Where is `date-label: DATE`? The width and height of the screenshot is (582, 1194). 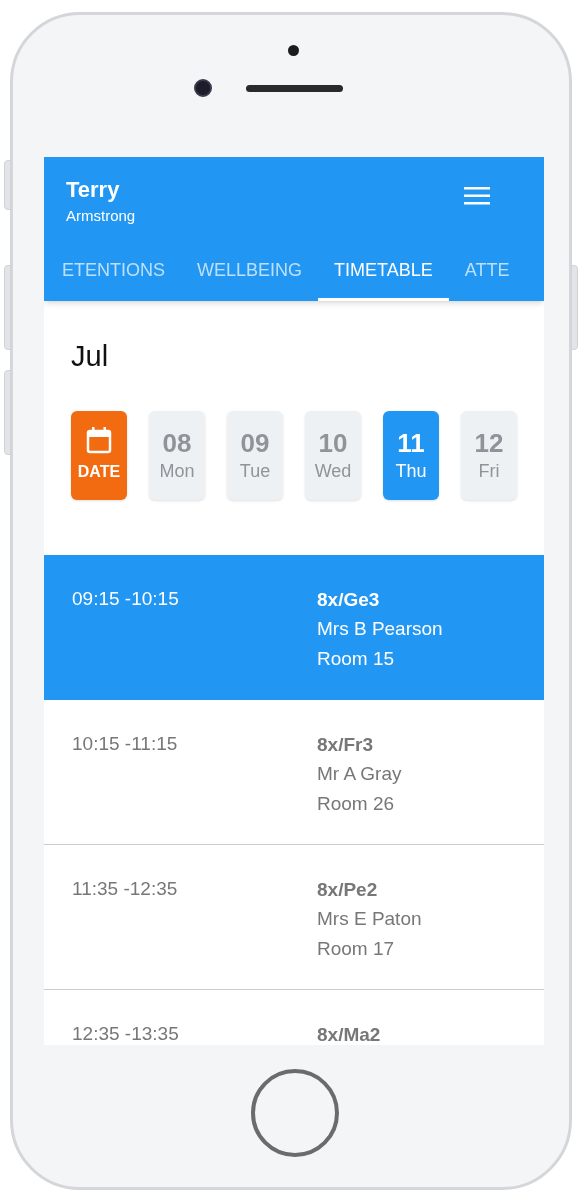
date-label: DATE is located at coordinates (99, 472).